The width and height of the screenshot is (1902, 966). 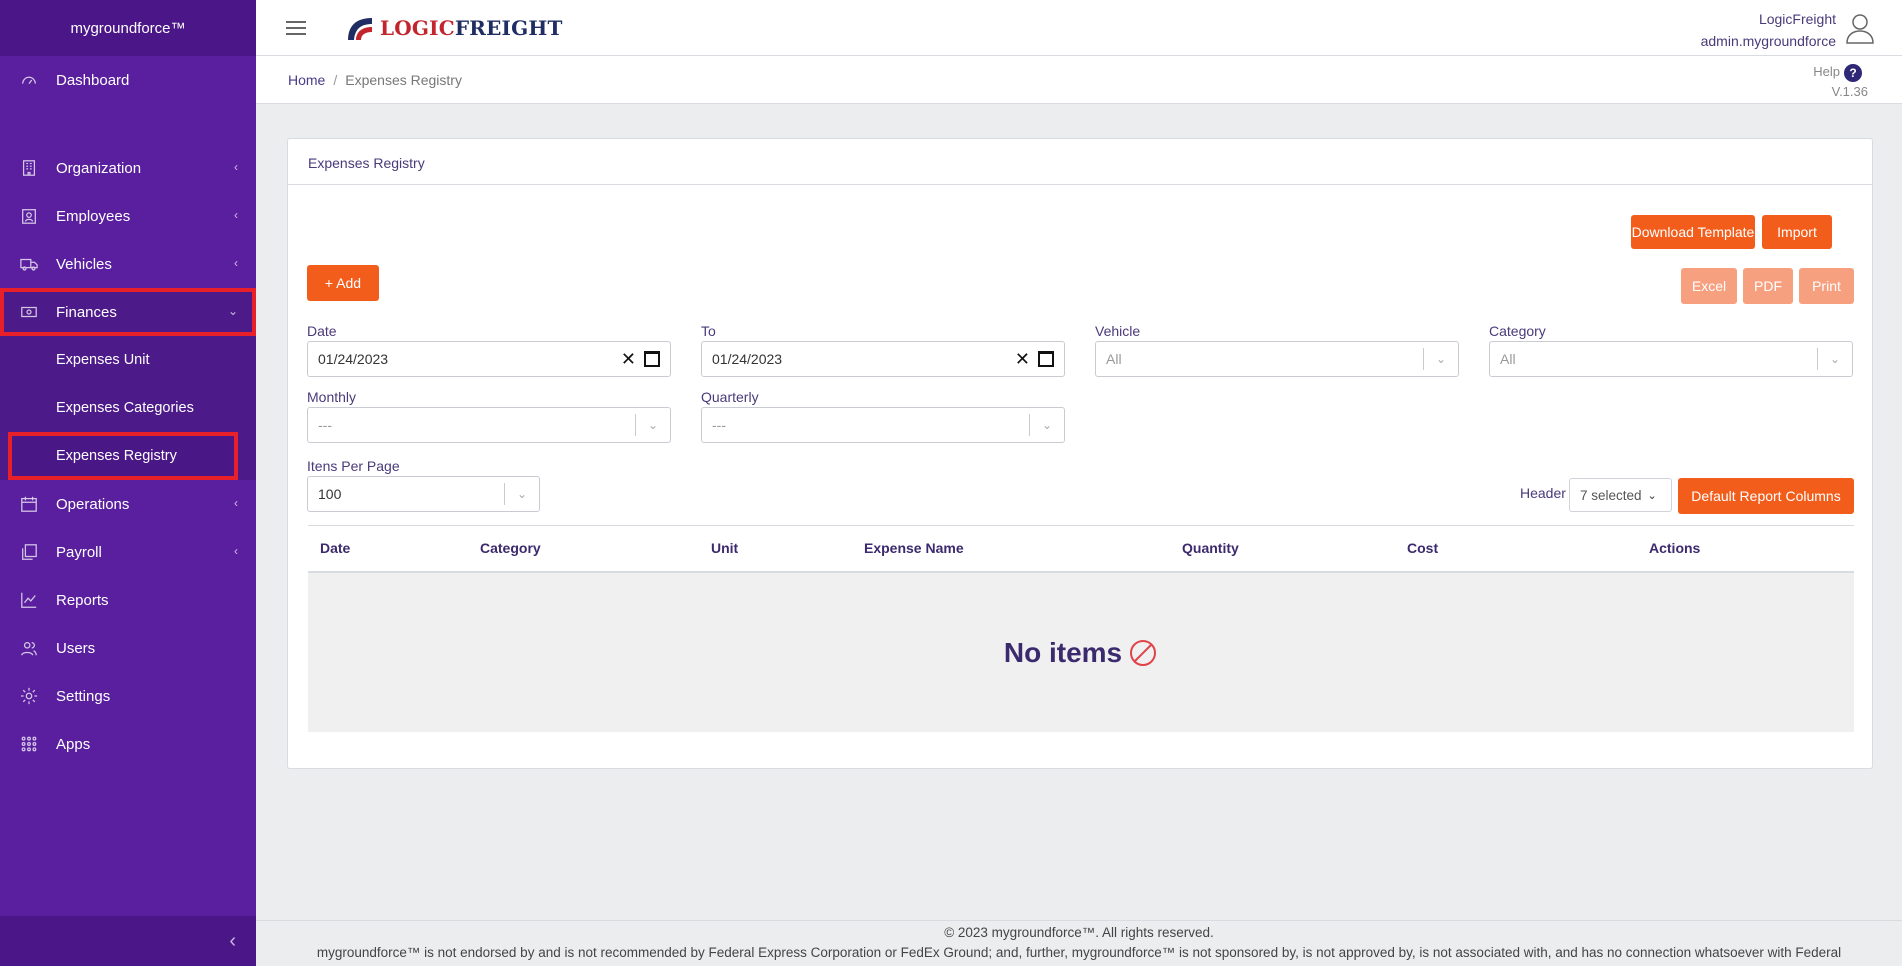 I want to click on sidebar-item-label: Operations, so click(x=93, y=504).